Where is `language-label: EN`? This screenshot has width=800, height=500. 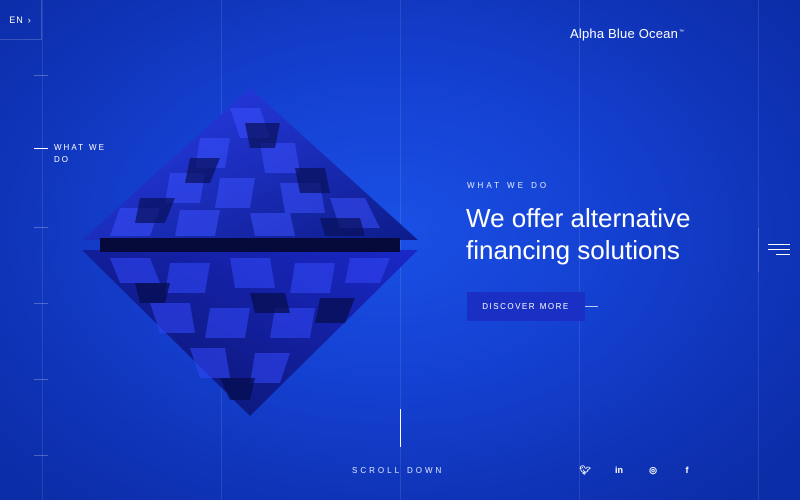
language-label: EN is located at coordinates (16, 19).